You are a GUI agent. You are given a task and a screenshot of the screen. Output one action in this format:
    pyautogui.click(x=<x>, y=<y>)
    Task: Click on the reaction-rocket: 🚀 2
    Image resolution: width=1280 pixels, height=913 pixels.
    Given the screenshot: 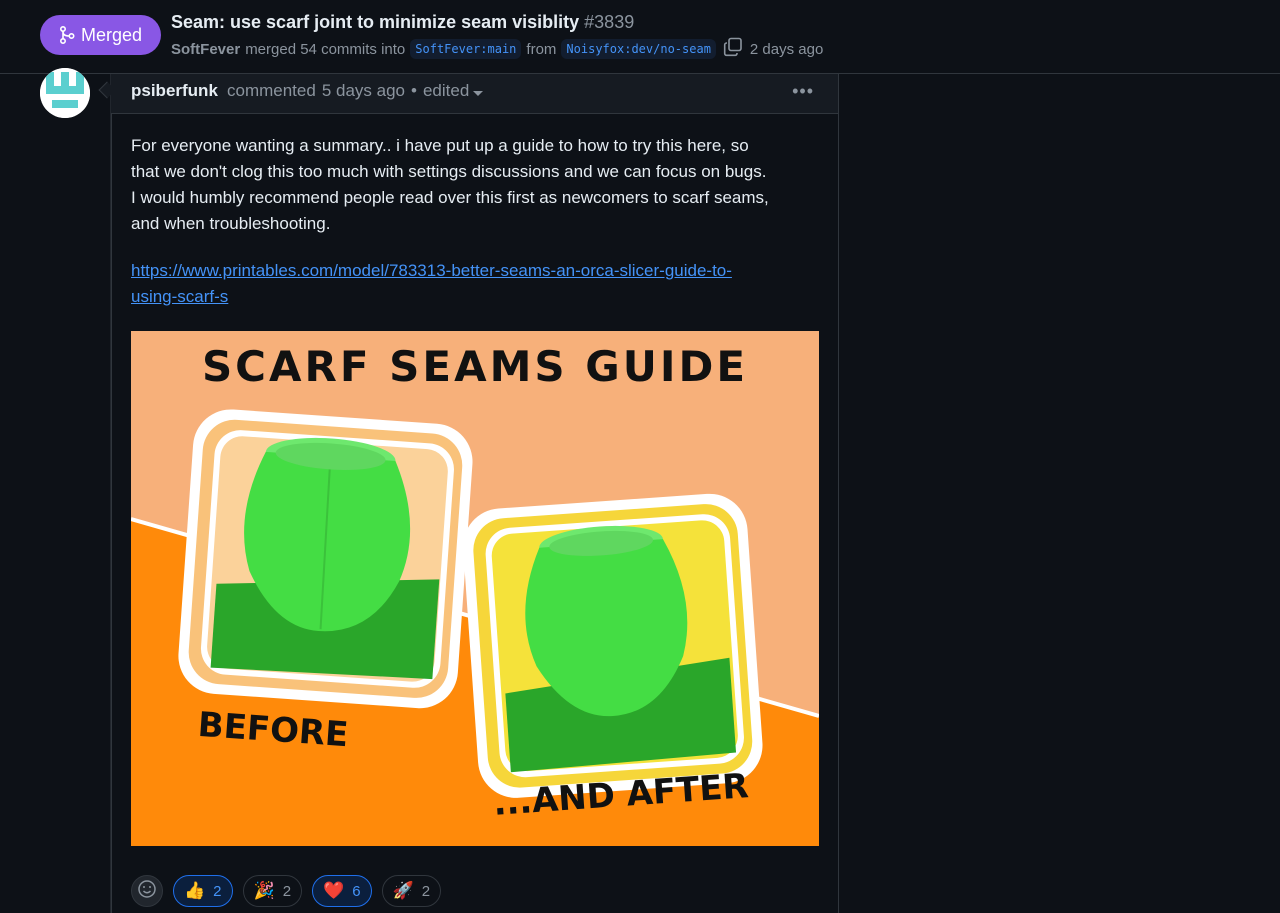 What is the action you would take?
    pyautogui.click(x=411, y=891)
    